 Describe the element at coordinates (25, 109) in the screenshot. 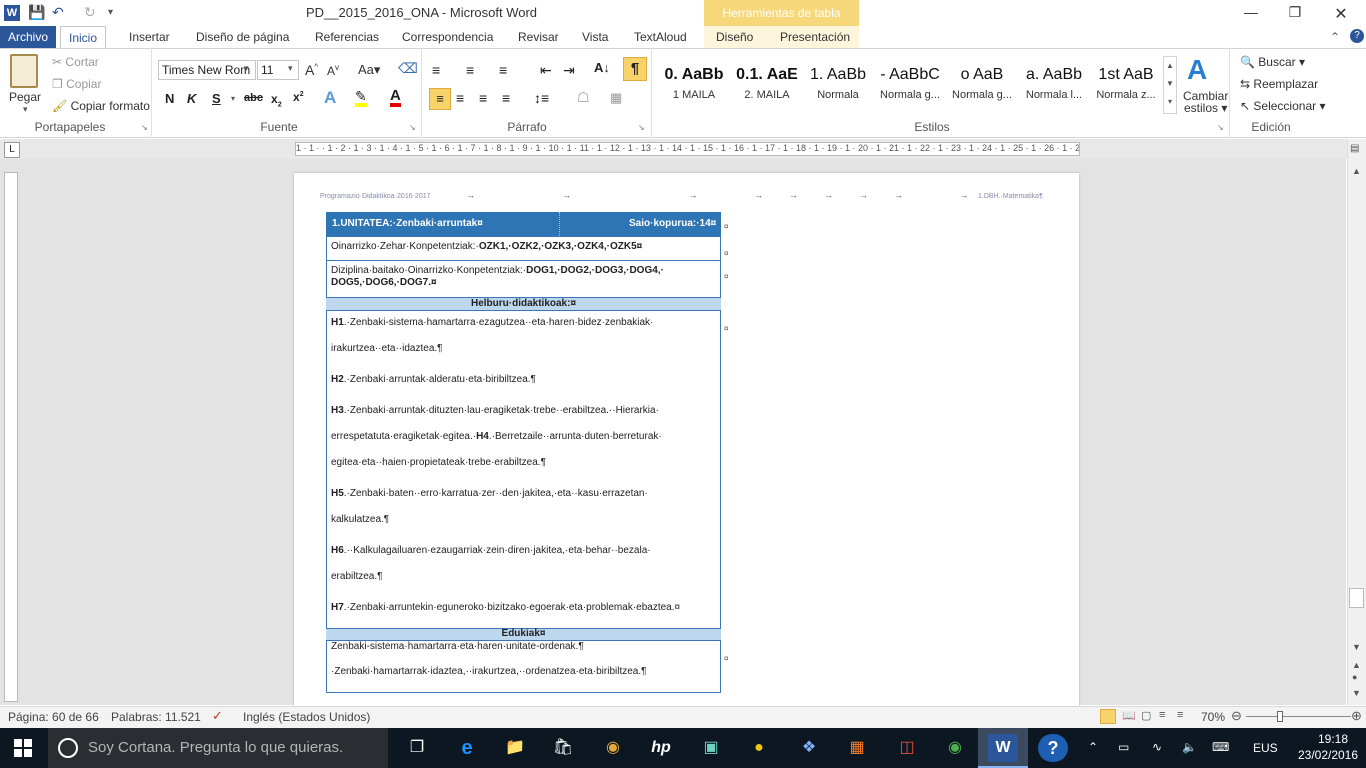

I see `paste-dropdown-icon: ▾` at that location.